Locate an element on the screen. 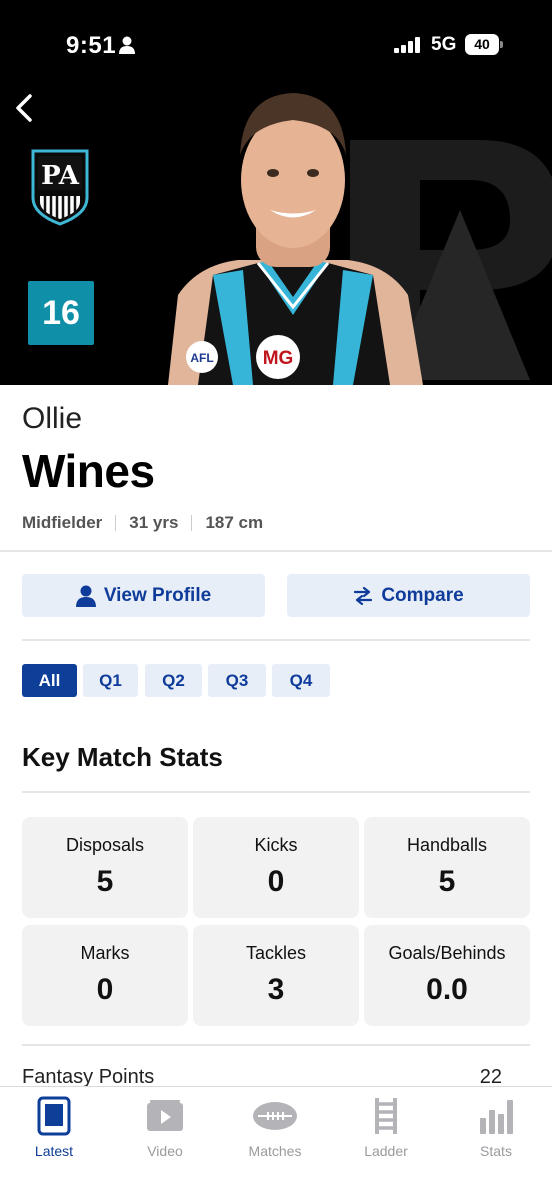  battery-nub is located at coordinates (501, 44).